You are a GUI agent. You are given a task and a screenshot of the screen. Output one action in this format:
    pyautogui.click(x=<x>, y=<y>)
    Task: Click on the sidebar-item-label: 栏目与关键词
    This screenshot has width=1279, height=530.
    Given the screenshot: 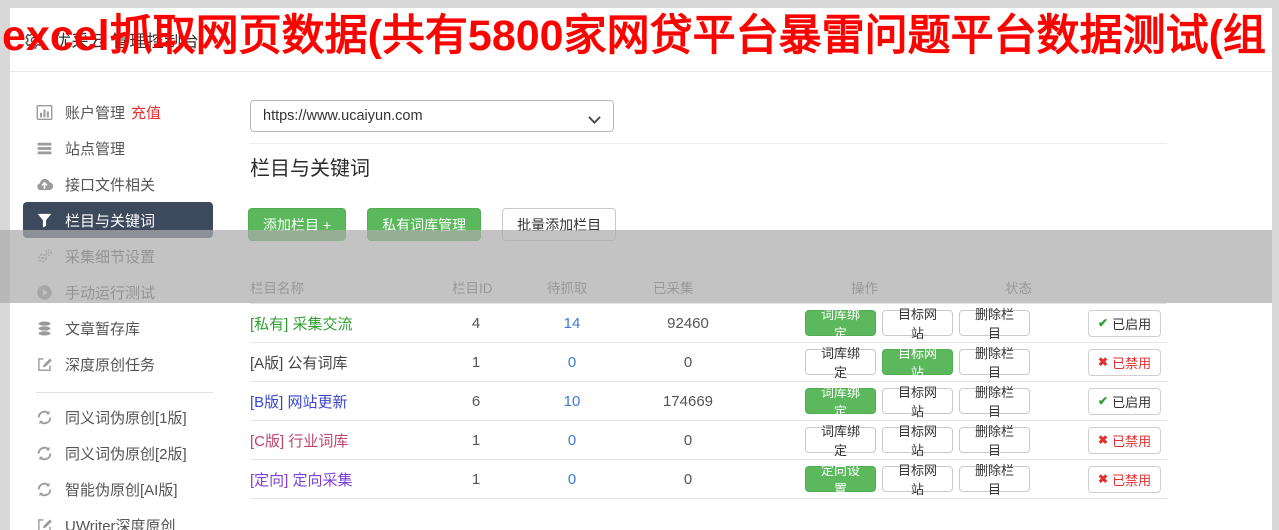 What is the action you would take?
    pyautogui.click(x=110, y=221)
    